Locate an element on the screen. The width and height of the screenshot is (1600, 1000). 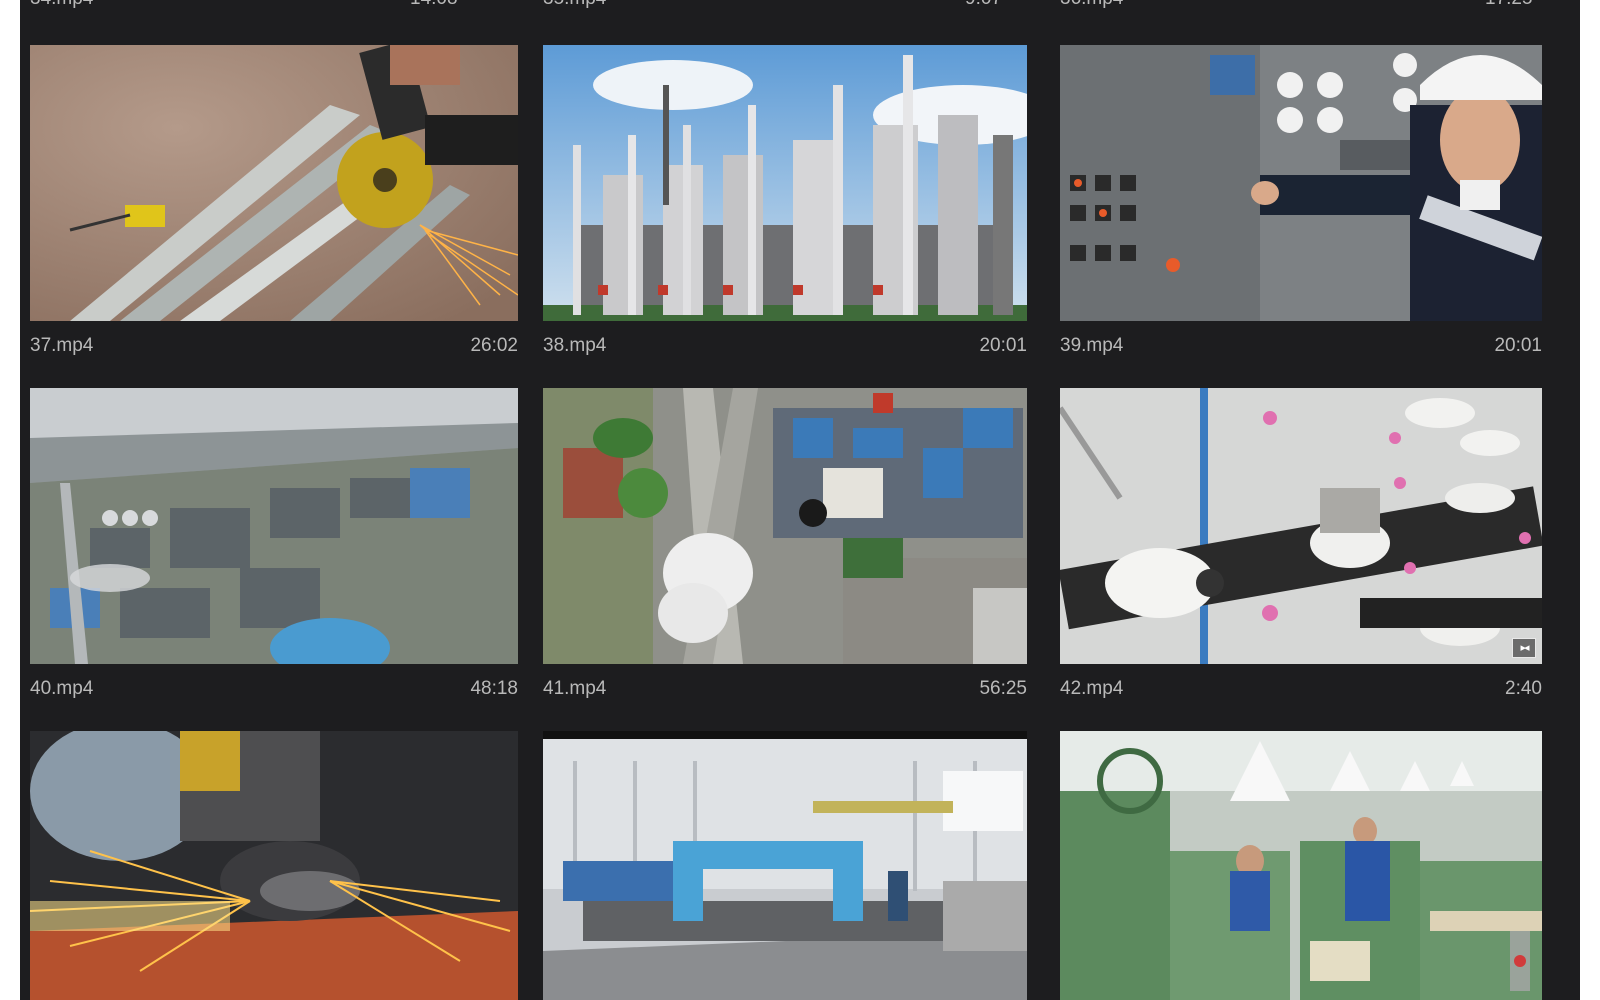
clip-tile: 40.mp4 48:18 is located at coordinates (274, 550).